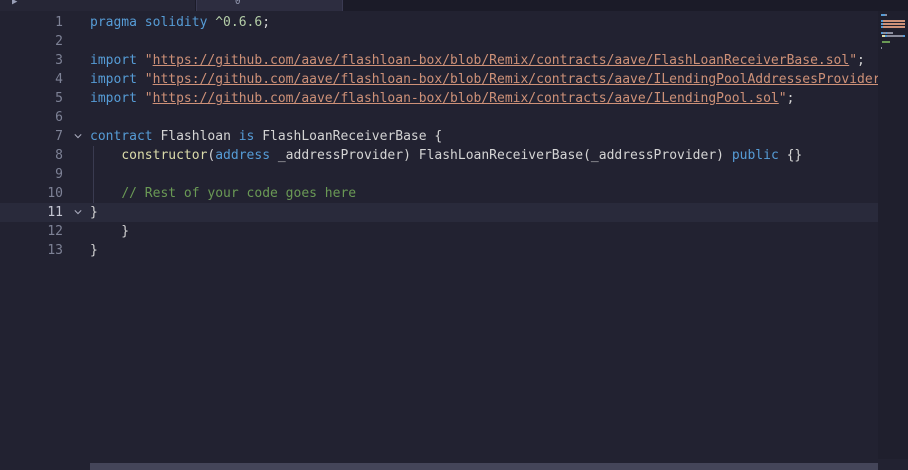 The image size is (908, 470). Describe the element at coordinates (97, 5) in the screenshot. I see `tab-previous-file: ▶` at that location.